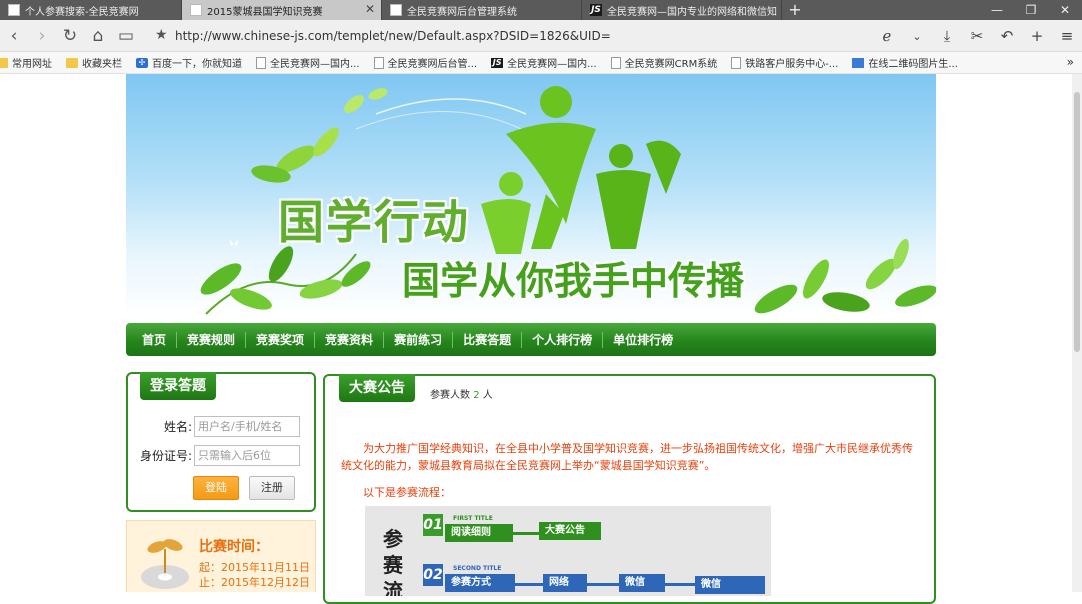  I want to click on nav-practice: 赛前练习, so click(419, 339).